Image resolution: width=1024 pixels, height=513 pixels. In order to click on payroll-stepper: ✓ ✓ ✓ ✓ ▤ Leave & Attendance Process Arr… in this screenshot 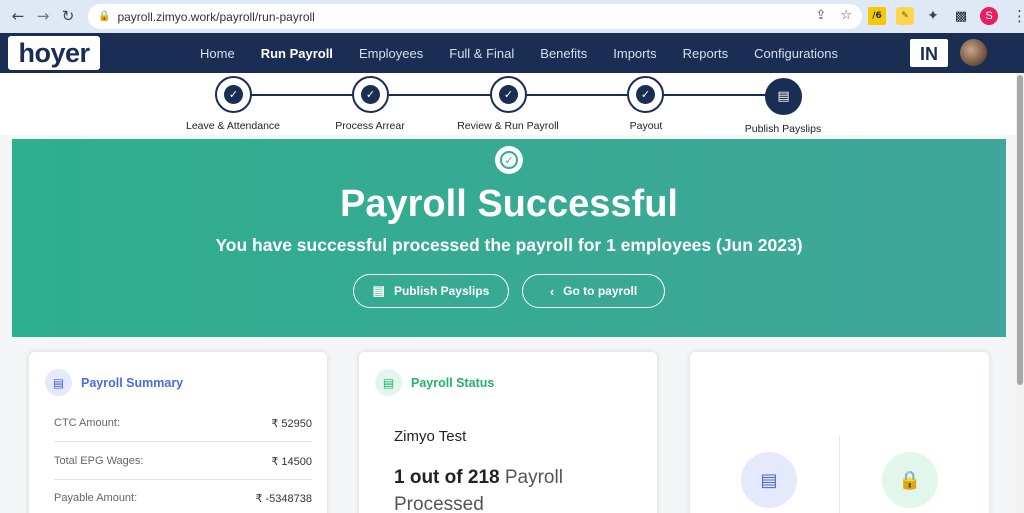, I will do `click(508, 104)`.